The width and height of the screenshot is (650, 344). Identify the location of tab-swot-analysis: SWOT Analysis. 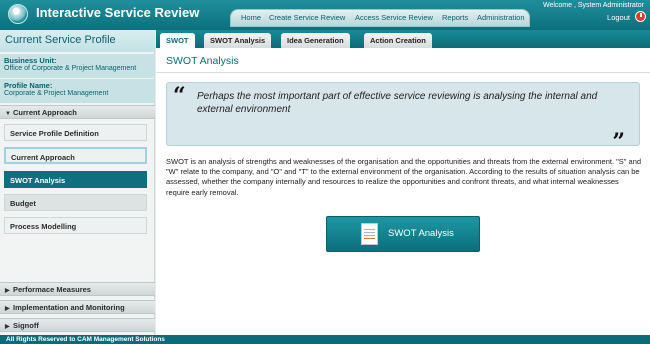
(238, 40).